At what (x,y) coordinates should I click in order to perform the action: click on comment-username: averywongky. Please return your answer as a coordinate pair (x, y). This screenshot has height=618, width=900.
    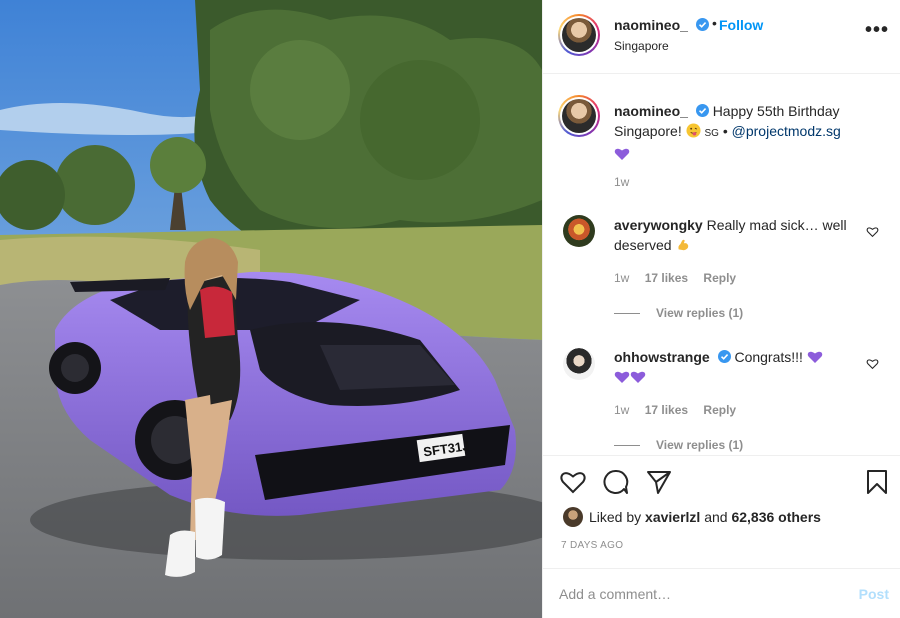
    Looking at the image, I should click on (658, 225).